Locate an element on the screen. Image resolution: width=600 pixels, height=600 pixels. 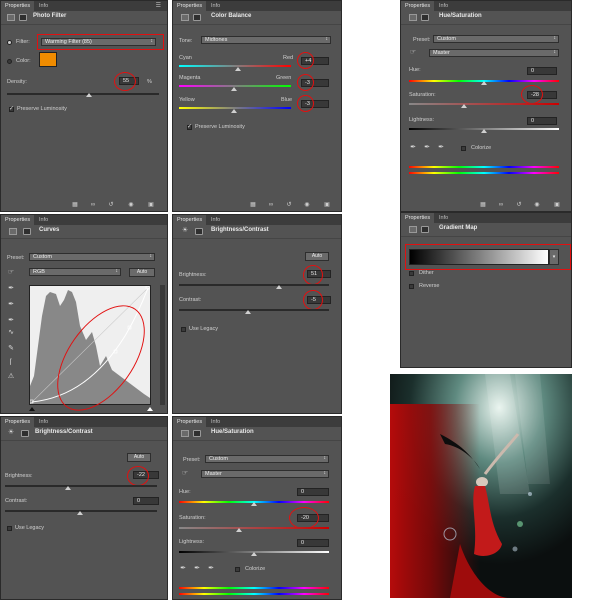
reverse-checkbox is located at coordinates (411, 286).